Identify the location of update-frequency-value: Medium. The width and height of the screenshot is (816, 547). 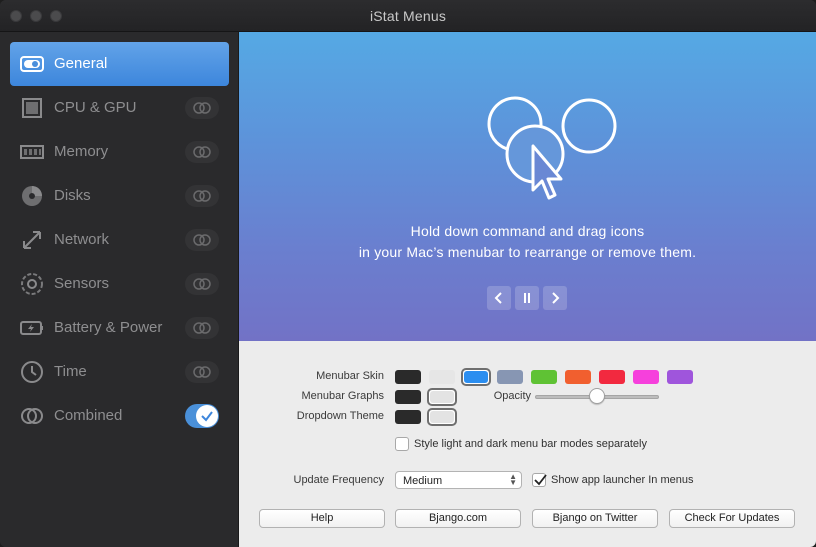
(423, 481).